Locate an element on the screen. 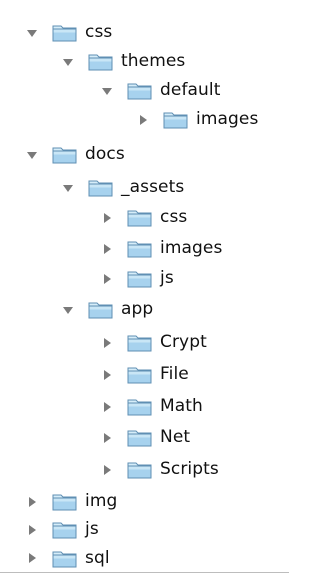 This screenshot has height=574, width=320. tree-item-label: _assets is located at coordinates (153, 187).